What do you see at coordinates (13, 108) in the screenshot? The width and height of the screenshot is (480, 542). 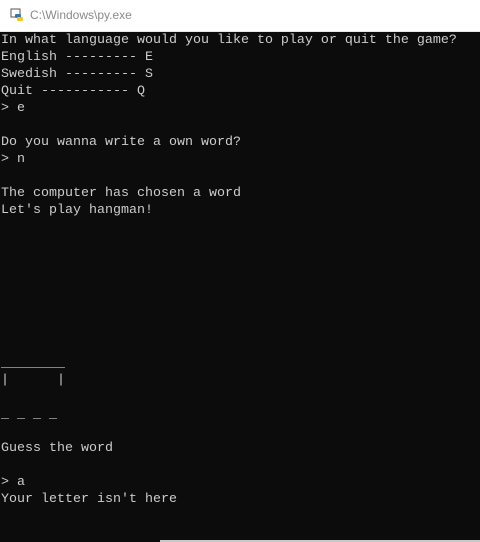 I see `console-line: > e` at bounding box center [13, 108].